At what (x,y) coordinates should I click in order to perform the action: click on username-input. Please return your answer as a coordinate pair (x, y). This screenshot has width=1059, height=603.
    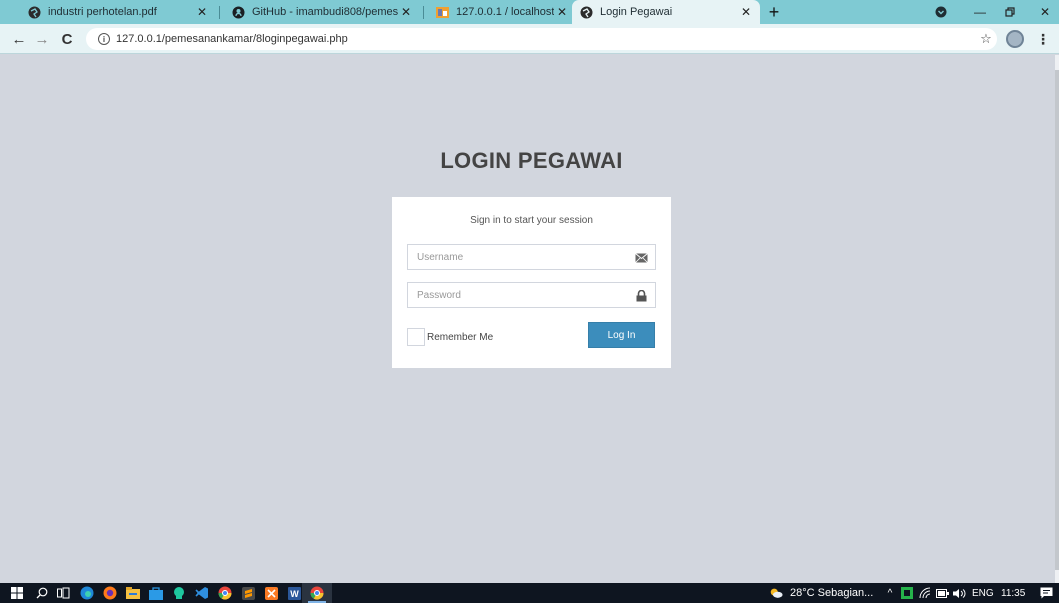
    Looking at the image, I should click on (531, 257).